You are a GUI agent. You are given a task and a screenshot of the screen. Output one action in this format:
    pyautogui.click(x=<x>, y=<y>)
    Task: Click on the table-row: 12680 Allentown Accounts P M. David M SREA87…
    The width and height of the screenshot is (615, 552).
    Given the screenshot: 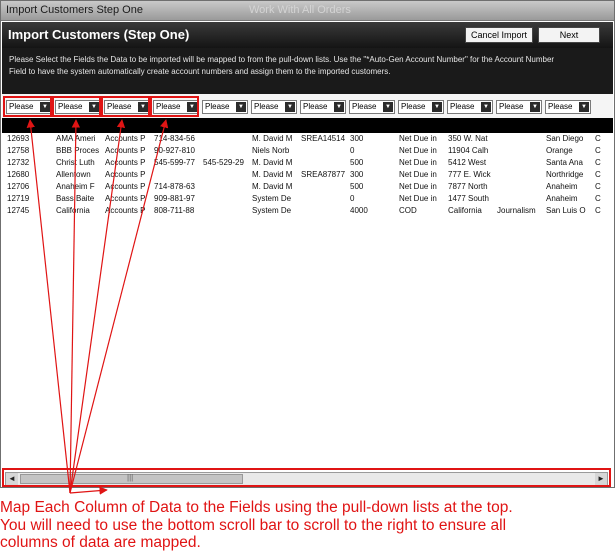 What is the action you would take?
    pyautogui.click(x=307, y=175)
    